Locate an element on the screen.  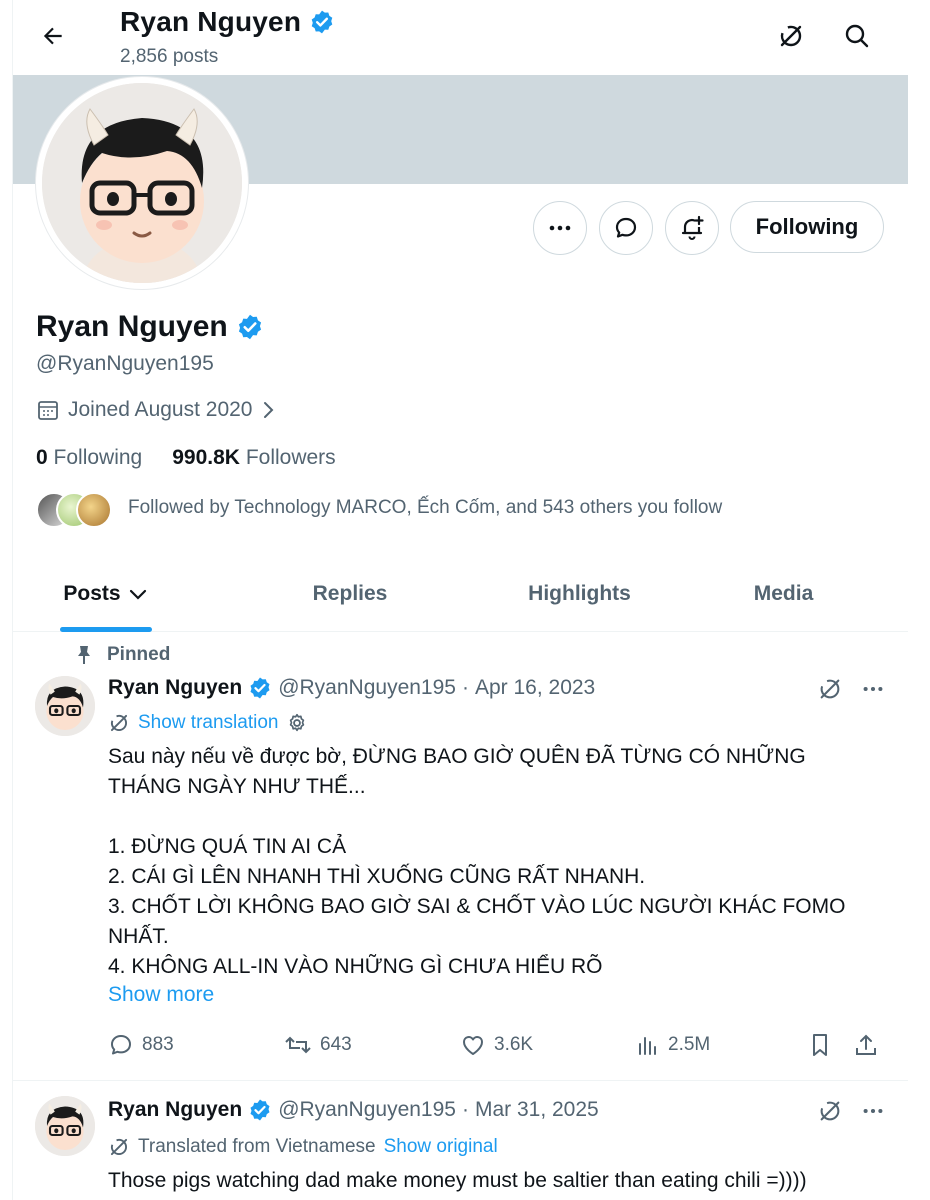
like-count: 3.6K is located at coordinates (514, 1044).